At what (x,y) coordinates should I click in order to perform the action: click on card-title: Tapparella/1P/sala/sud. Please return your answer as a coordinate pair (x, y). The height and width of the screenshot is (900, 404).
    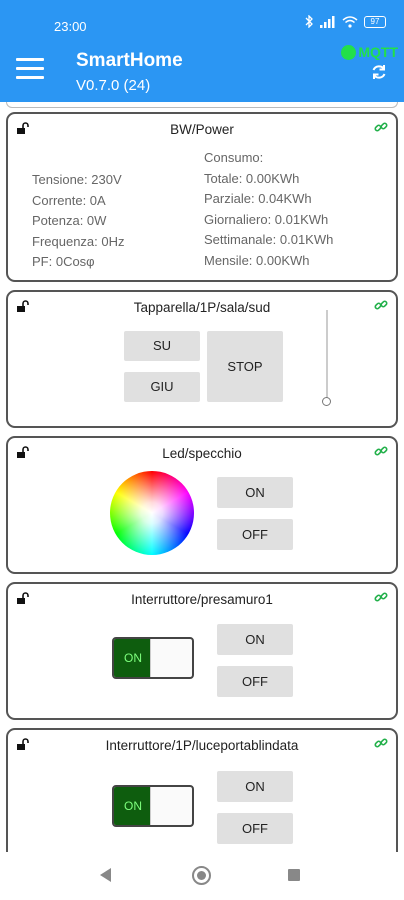
    Looking at the image, I should click on (202, 307).